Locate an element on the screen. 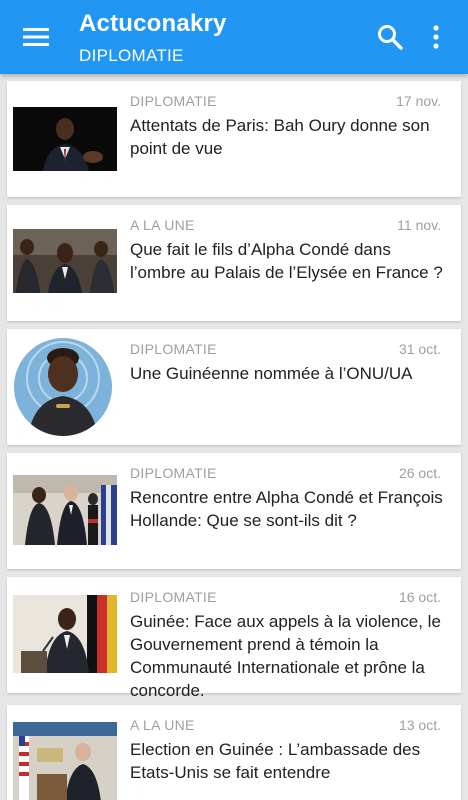  section-subtitle: DIPLOMATIE is located at coordinates (131, 55).